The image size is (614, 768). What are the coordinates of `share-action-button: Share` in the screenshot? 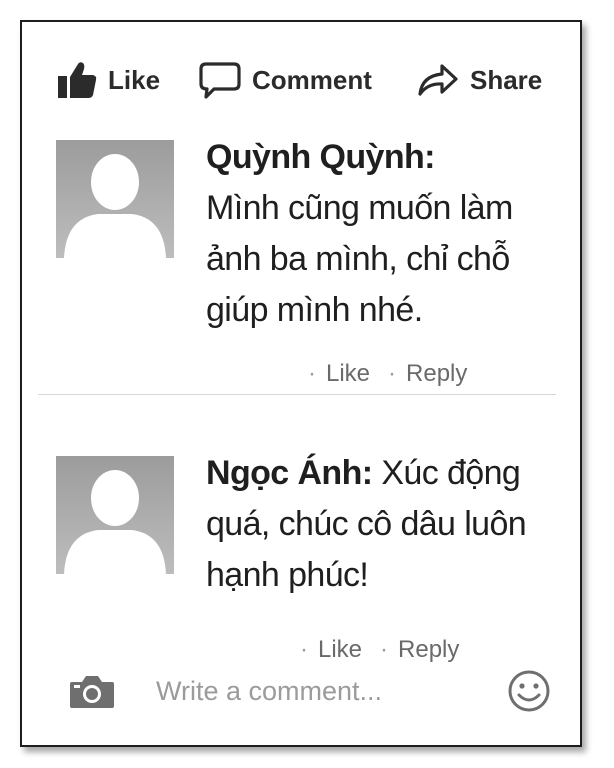 It's located at (479, 80).